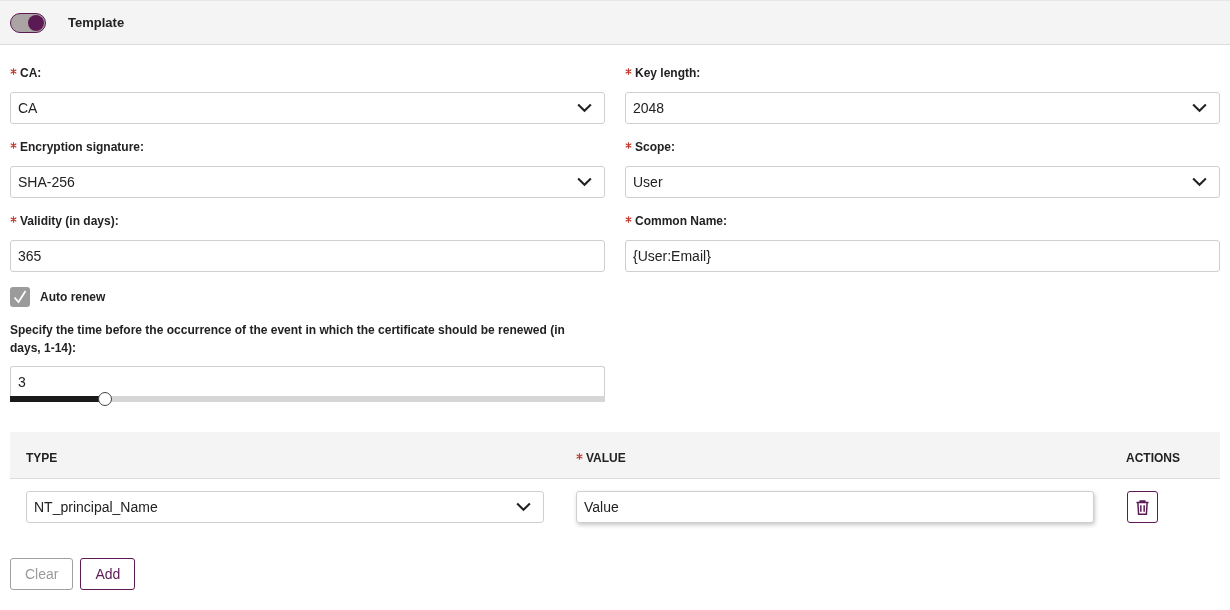 The image size is (1230, 610). Describe the element at coordinates (285, 507) in the screenshot. I see `select-field: NT_principal_Name` at that location.